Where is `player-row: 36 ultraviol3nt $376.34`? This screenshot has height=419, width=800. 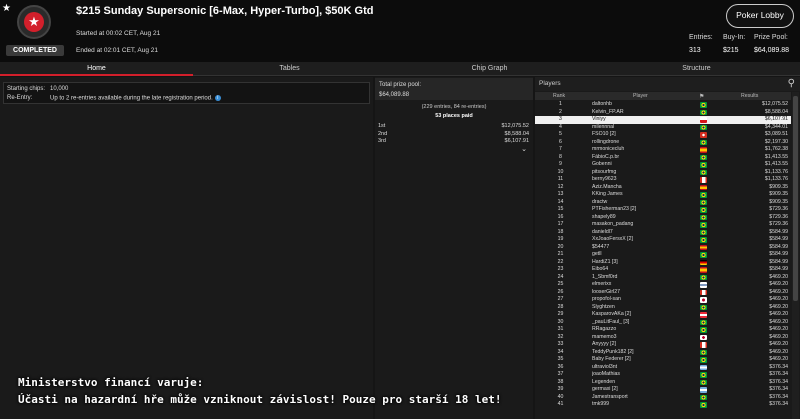
player-row: 36 ultraviol3nt $376.34 is located at coordinates (663, 368).